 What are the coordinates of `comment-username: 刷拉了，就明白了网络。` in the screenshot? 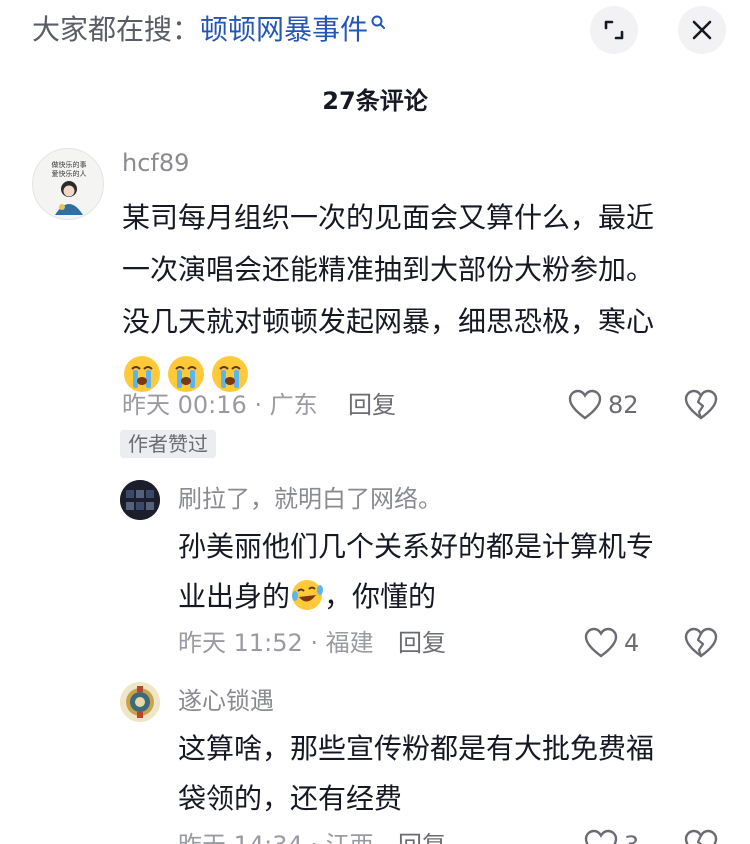 It's located at (310, 499).